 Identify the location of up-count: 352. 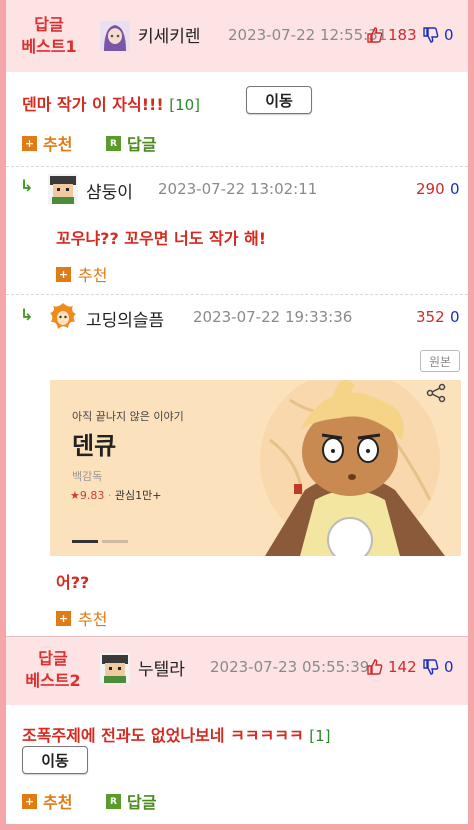
(430, 317).